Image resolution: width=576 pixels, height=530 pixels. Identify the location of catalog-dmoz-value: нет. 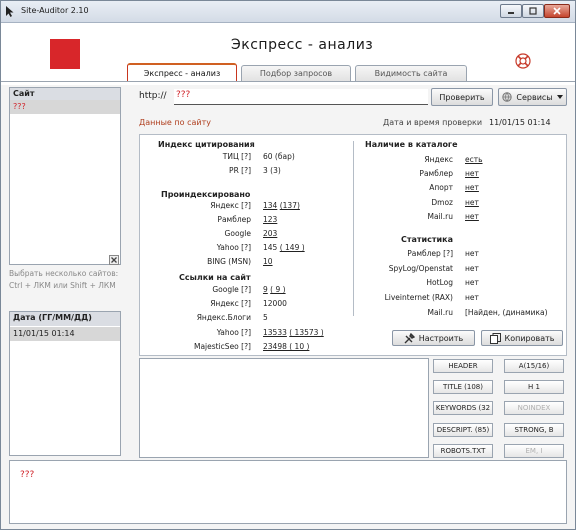
(472, 202).